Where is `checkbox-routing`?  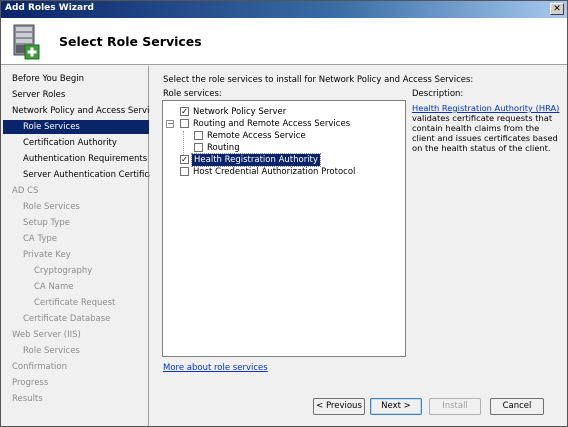
checkbox-routing is located at coordinates (198, 147).